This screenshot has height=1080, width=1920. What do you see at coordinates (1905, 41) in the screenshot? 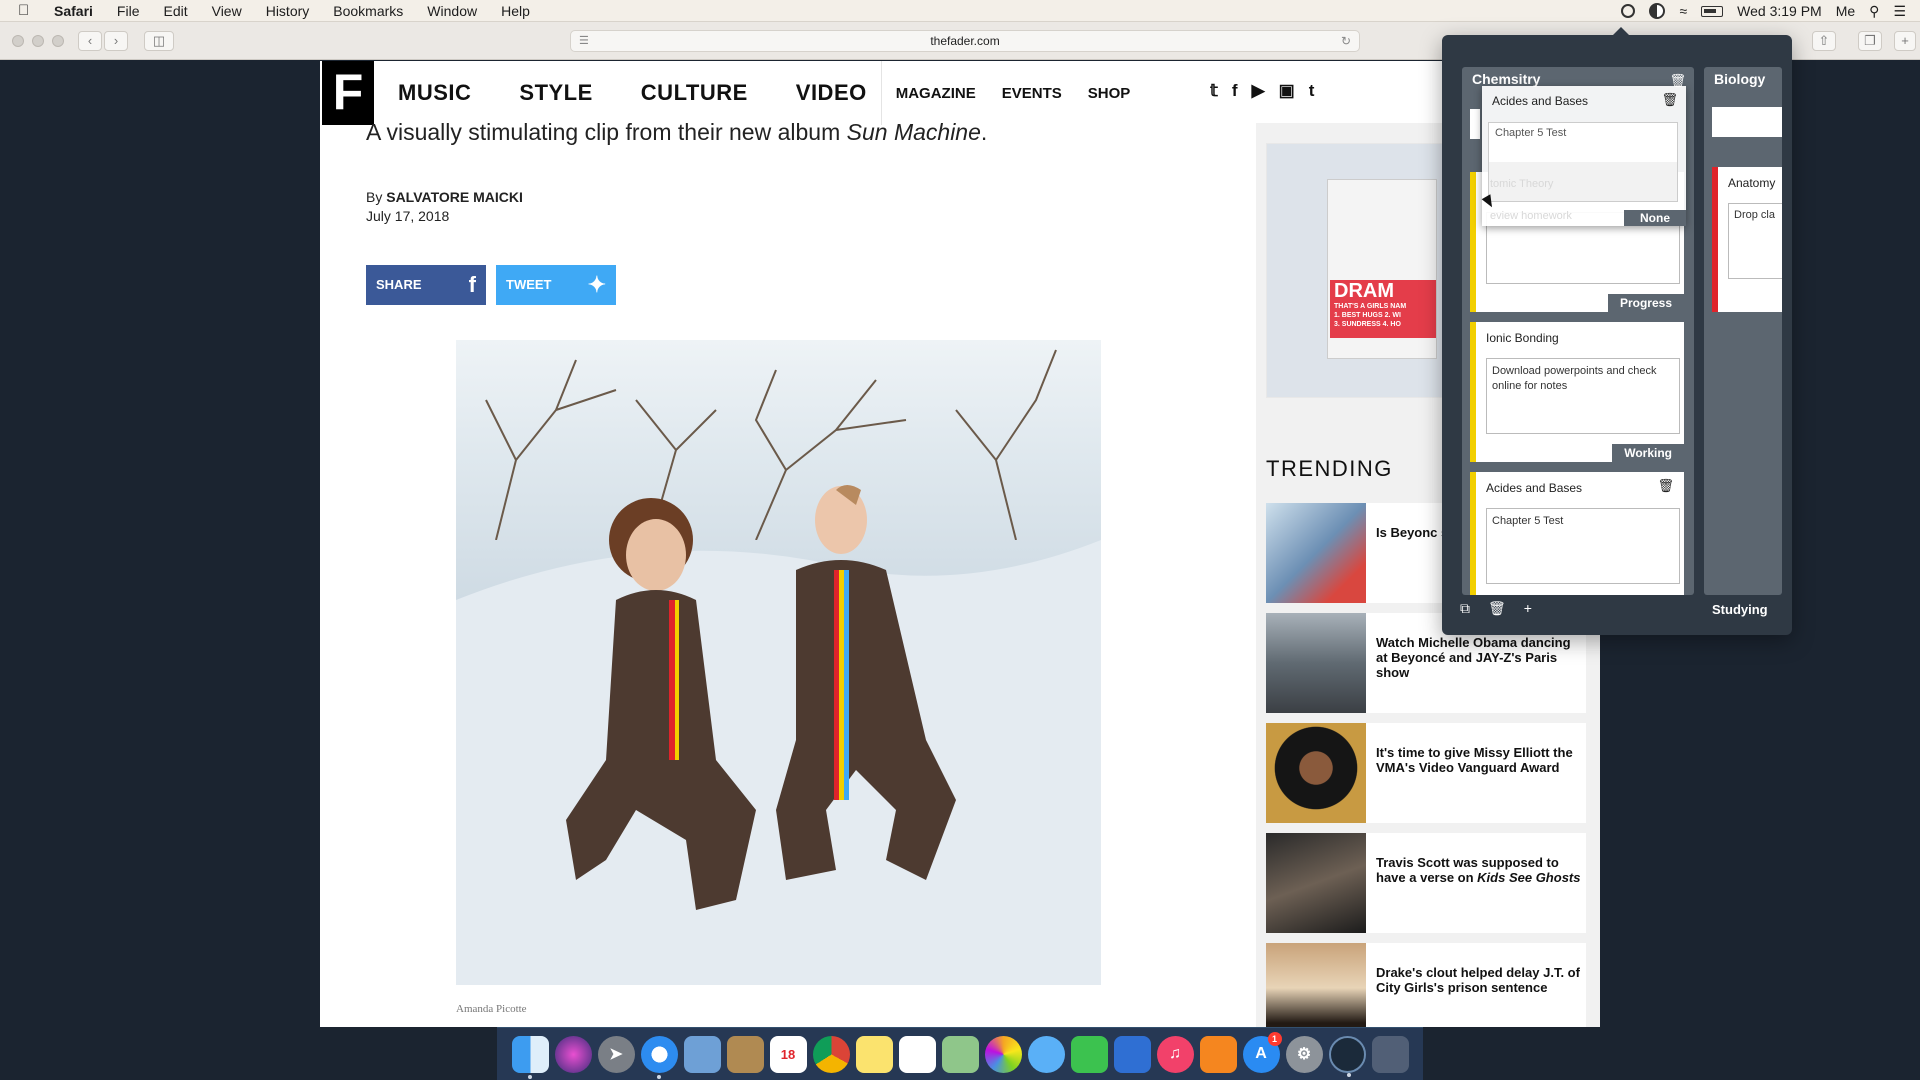
I see `new-tab-button: +` at bounding box center [1905, 41].